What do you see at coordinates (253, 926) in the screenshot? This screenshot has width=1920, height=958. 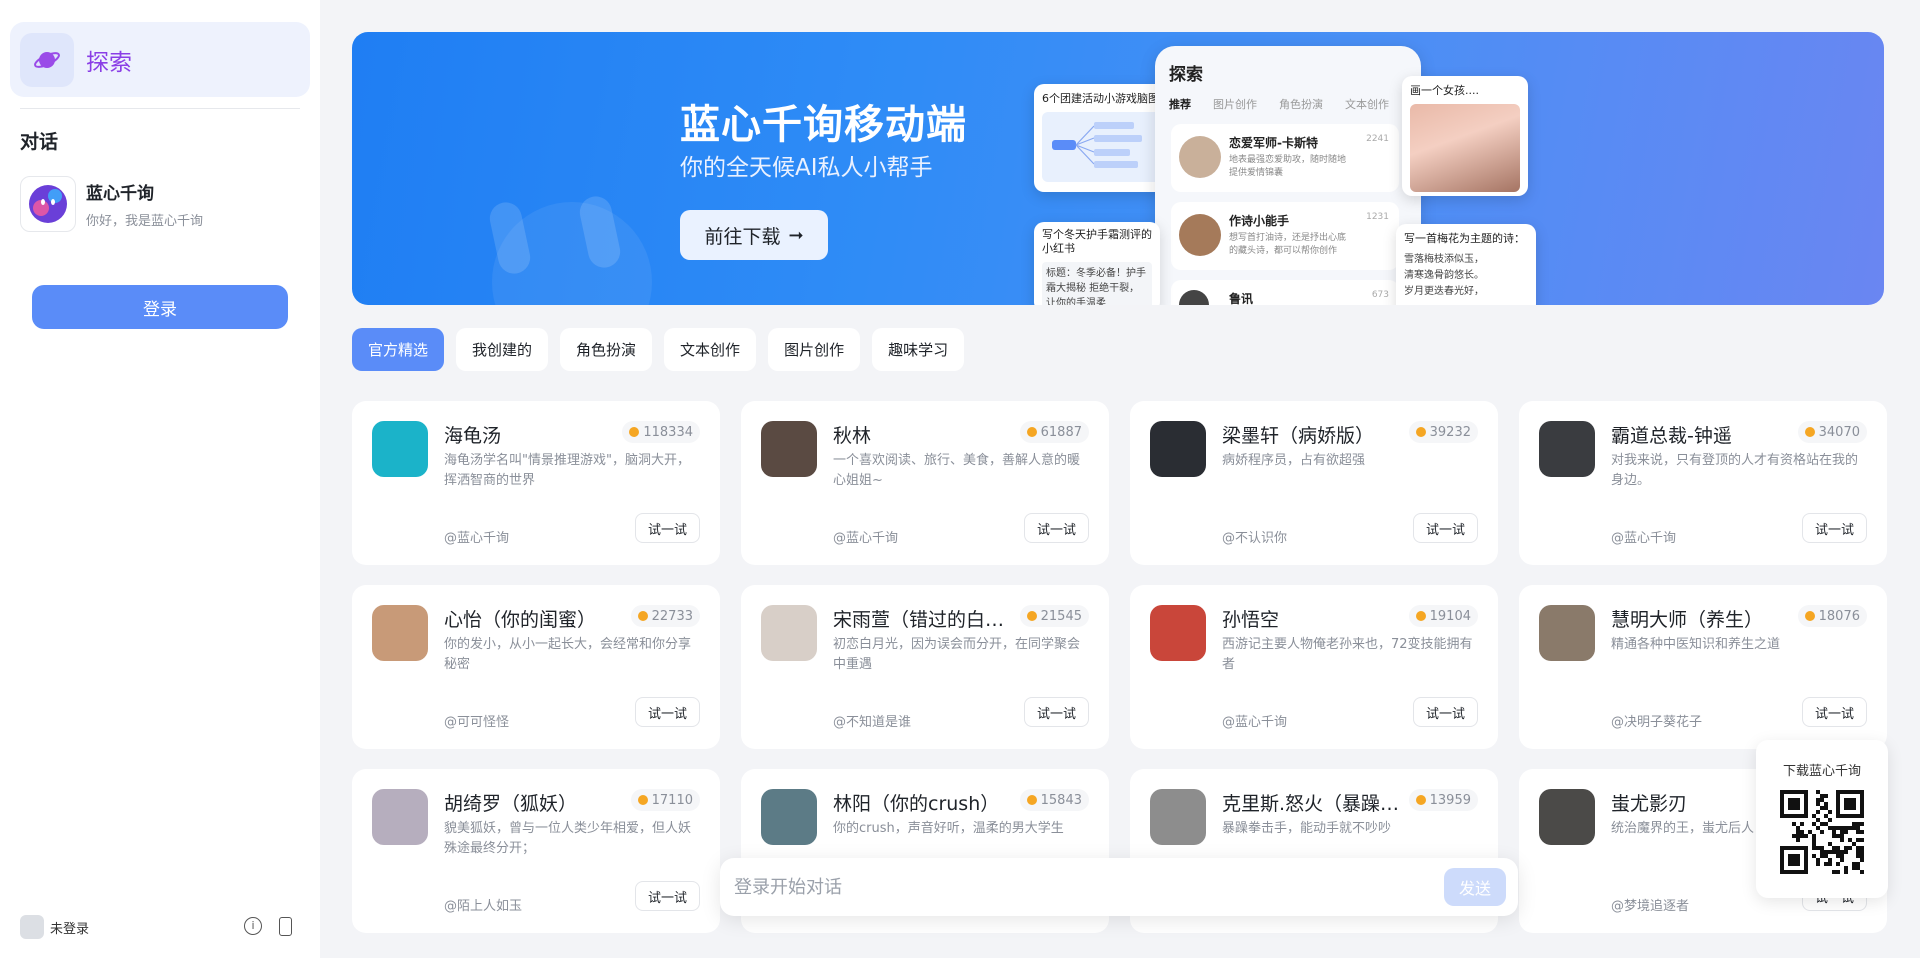 I see `info-icon: i` at bounding box center [253, 926].